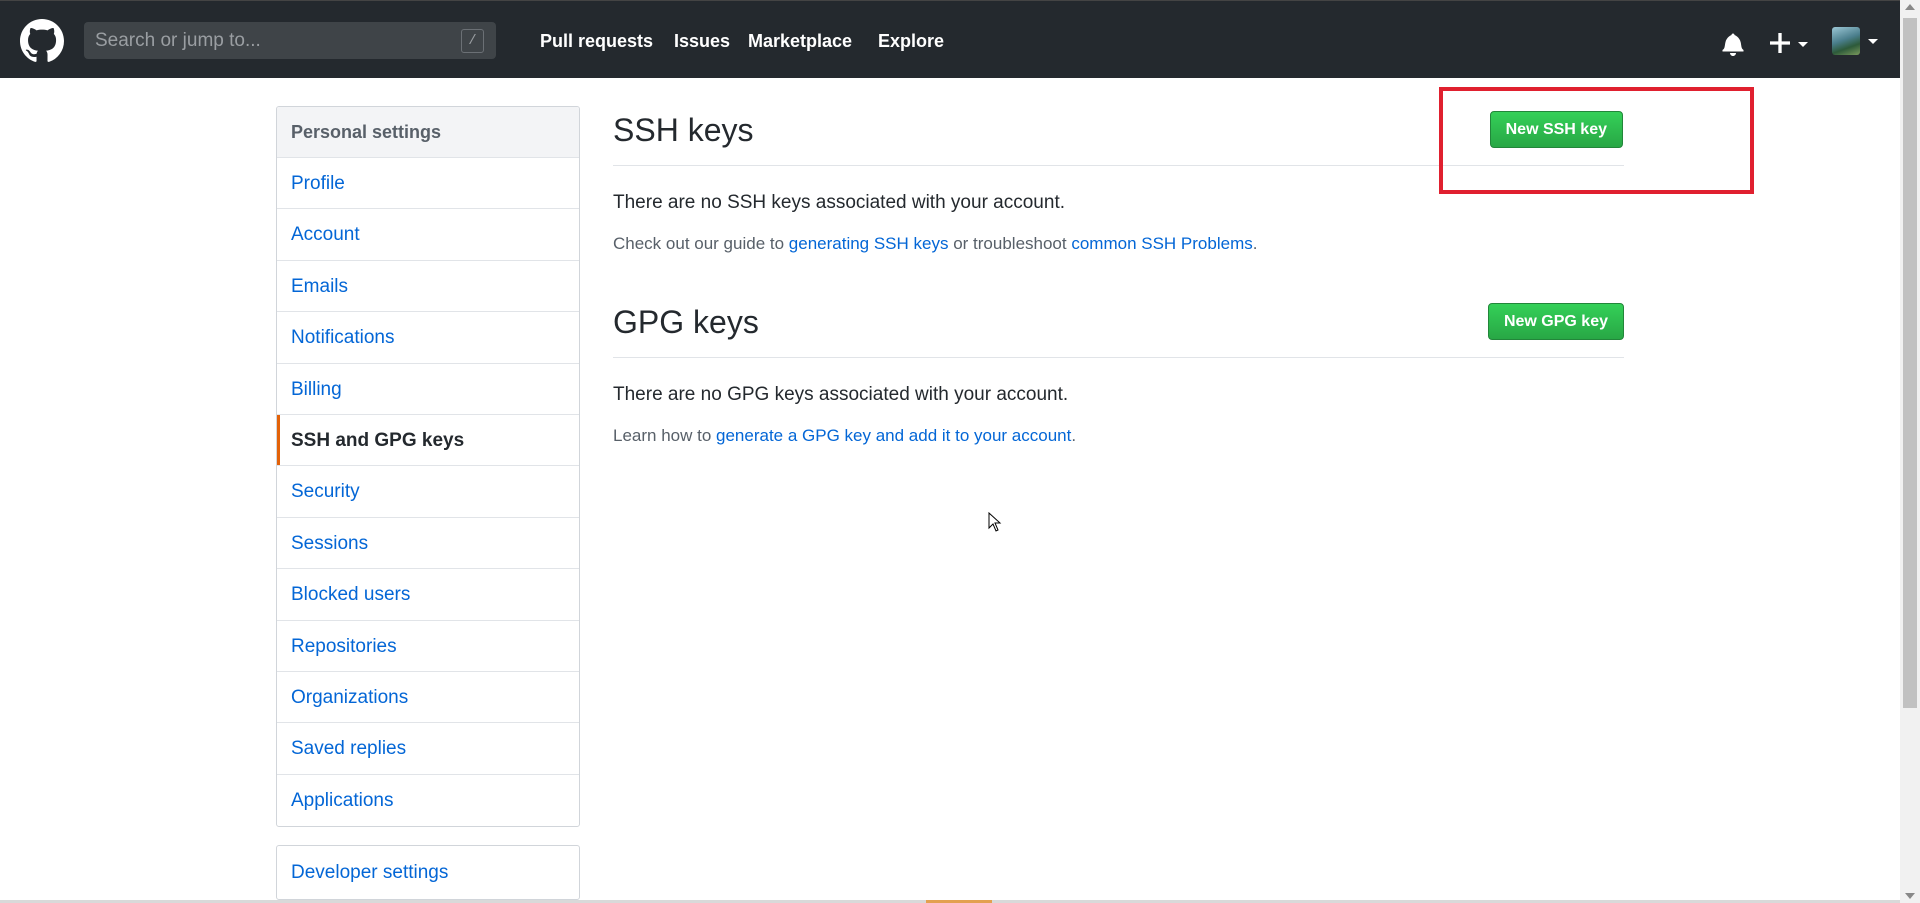  Describe the element at coordinates (428, 595) in the screenshot. I see `sidebar-item-blocked-users: Blocked users` at that location.